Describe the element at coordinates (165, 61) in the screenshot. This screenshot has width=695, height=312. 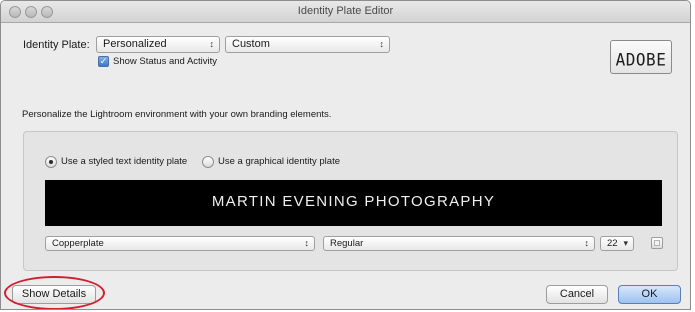
I see `show-status-label: Show Status and Activity` at that location.